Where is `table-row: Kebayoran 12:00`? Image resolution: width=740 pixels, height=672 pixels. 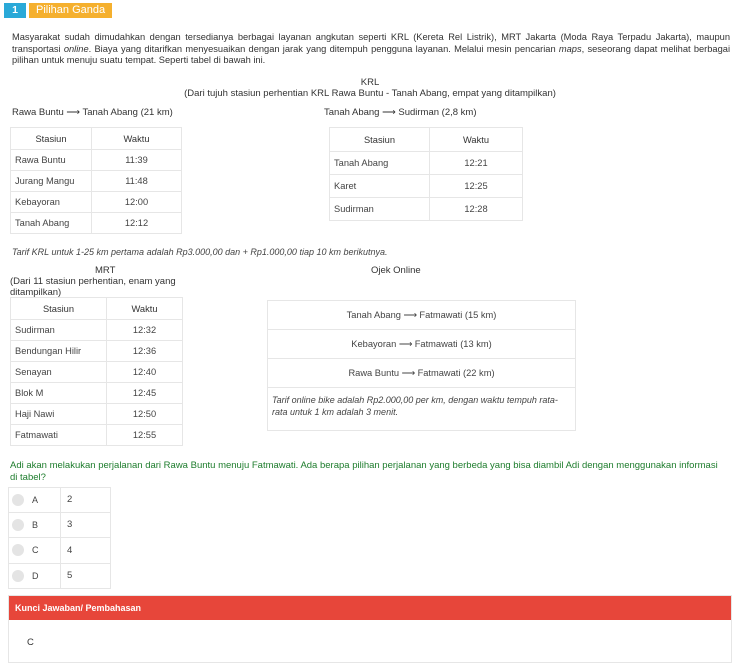 table-row: Kebayoran 12:00 is located at coordinates (96, 202).